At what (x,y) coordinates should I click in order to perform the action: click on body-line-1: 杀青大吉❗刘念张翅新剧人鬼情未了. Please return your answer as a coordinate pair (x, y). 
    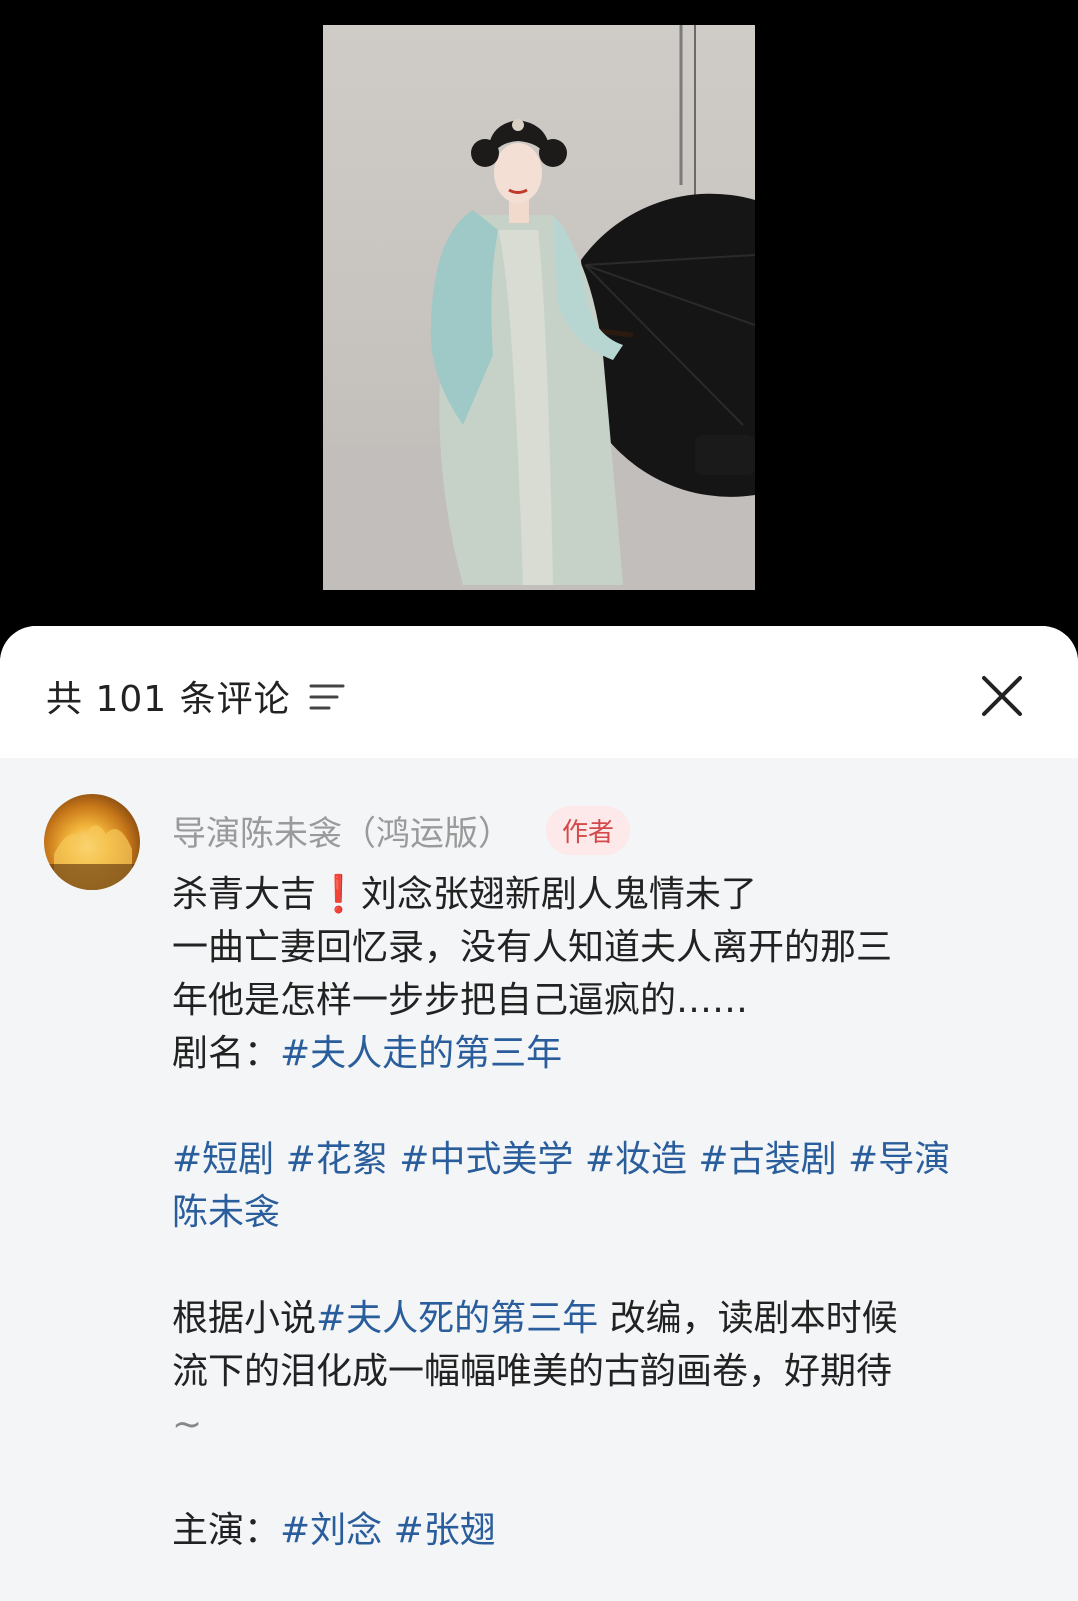
    Looking at the image, I should click on (592, 894).